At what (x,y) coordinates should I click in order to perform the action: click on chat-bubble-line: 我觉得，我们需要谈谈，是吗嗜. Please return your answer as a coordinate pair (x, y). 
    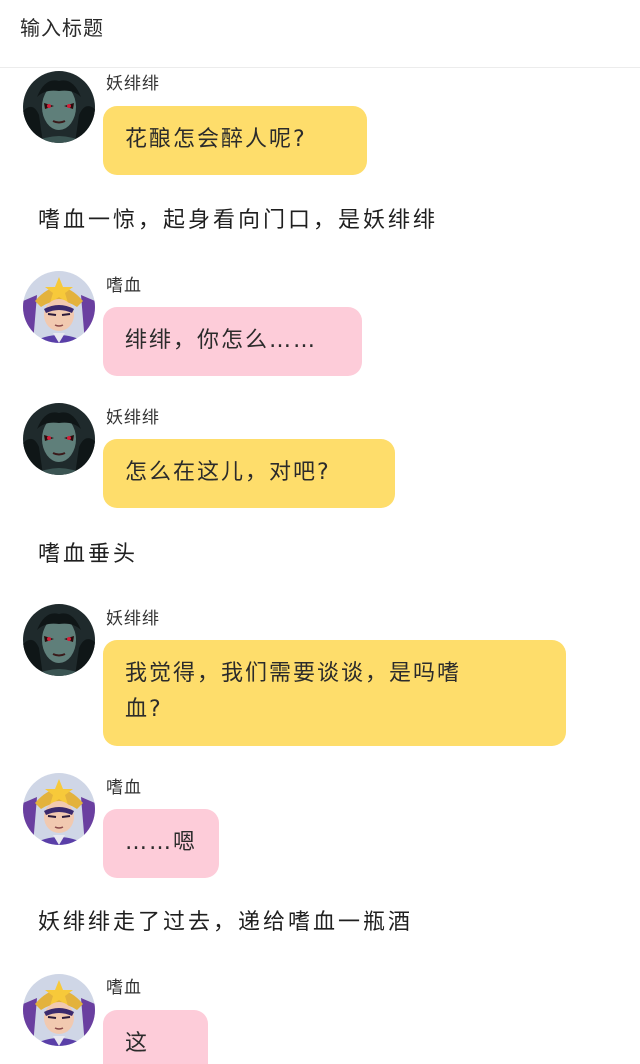
    Looking at the image, I should click on (293, 673).